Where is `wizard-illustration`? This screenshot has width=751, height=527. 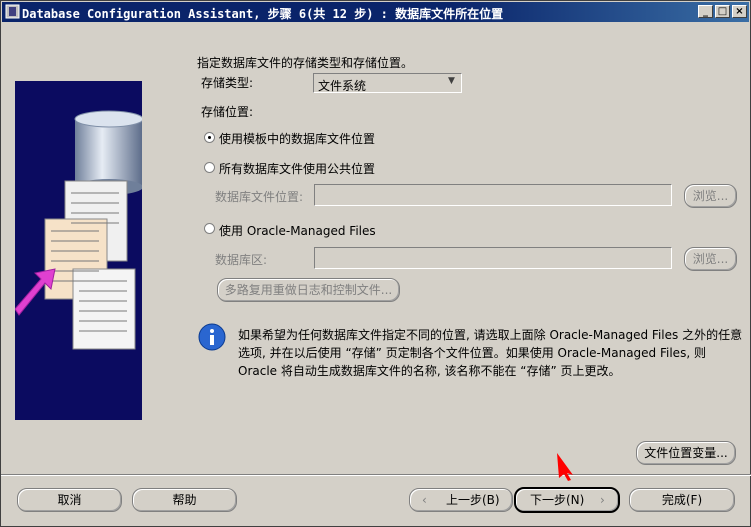
wizard-illustration is located at coordinates (78, 250).